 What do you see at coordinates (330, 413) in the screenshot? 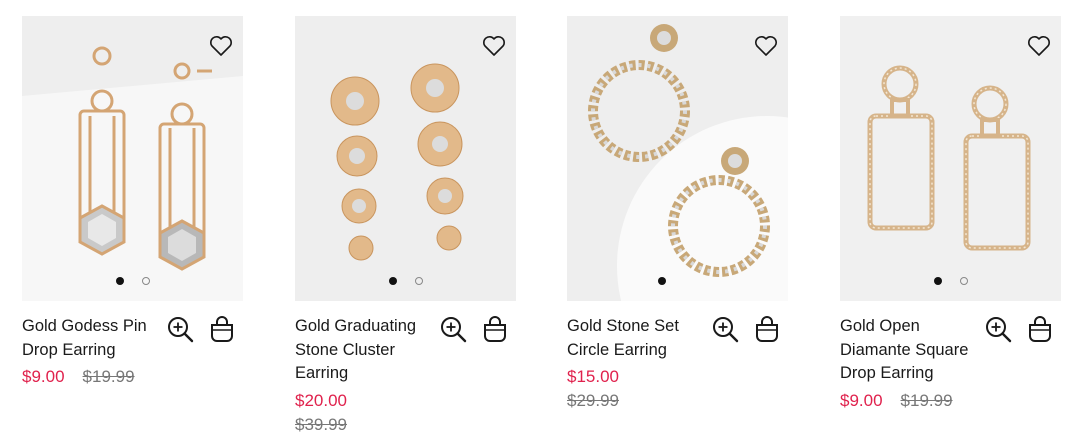
I see `price-row: $20.00 $39.99` at bounding box center [330, 413].